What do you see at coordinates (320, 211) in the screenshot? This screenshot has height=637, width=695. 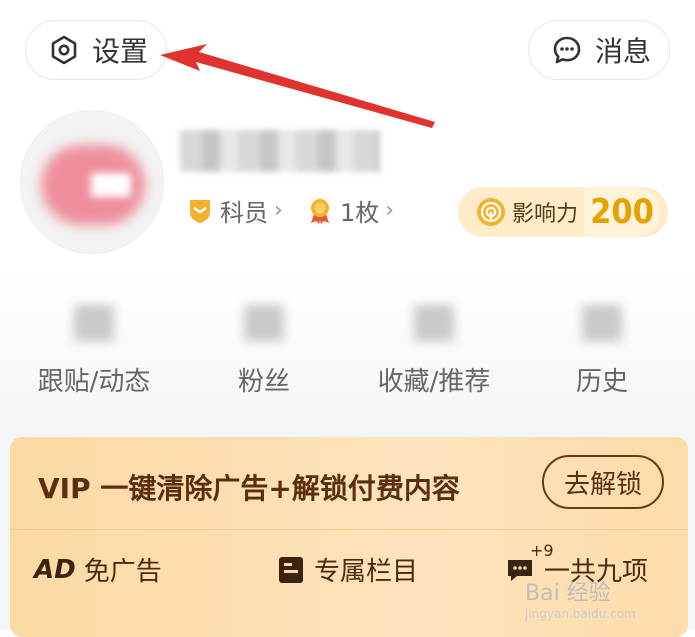 I see `medal-icon` at bounding box center [320, 211].